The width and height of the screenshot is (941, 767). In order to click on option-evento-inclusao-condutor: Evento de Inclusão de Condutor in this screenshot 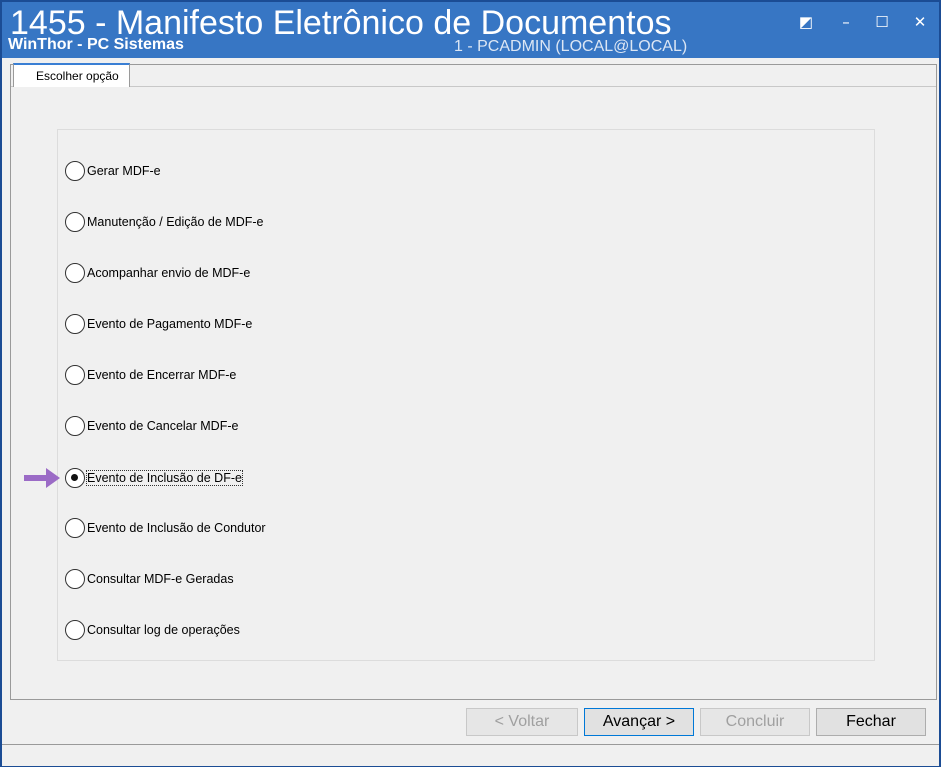, I will do `click(165, 528)`.